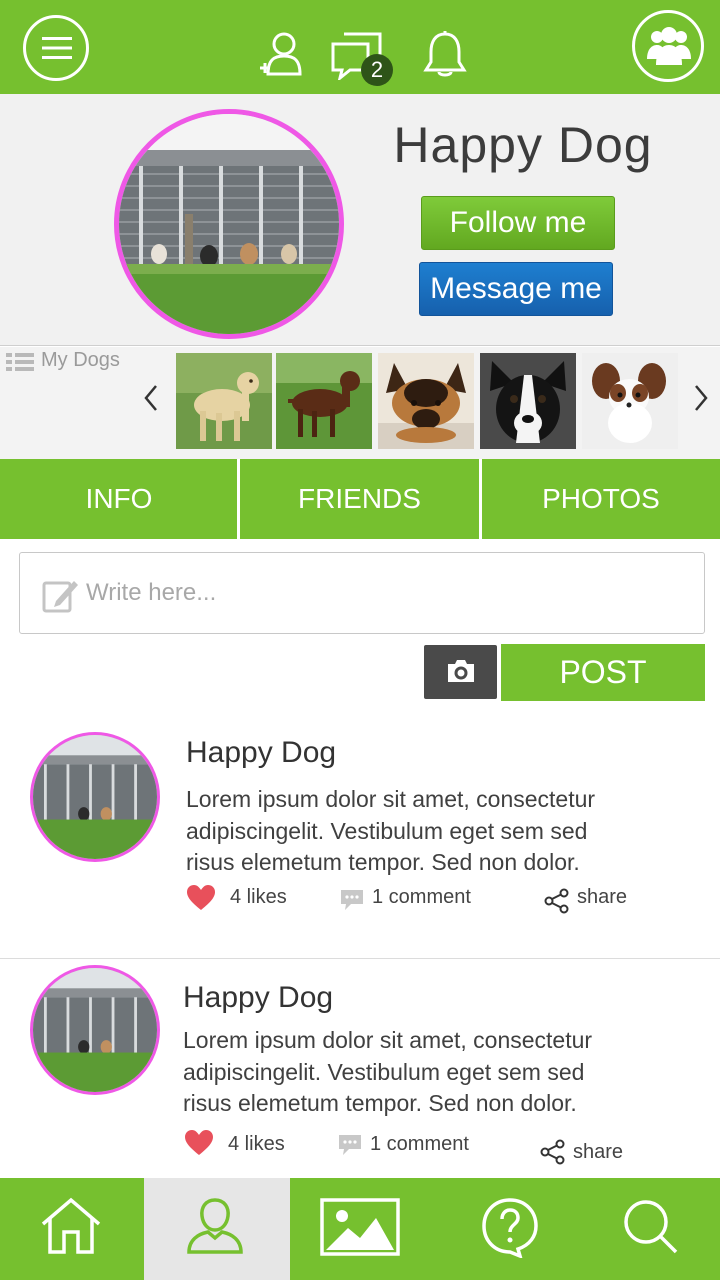  I want to click on nav-gallery, so click(360, 1229).